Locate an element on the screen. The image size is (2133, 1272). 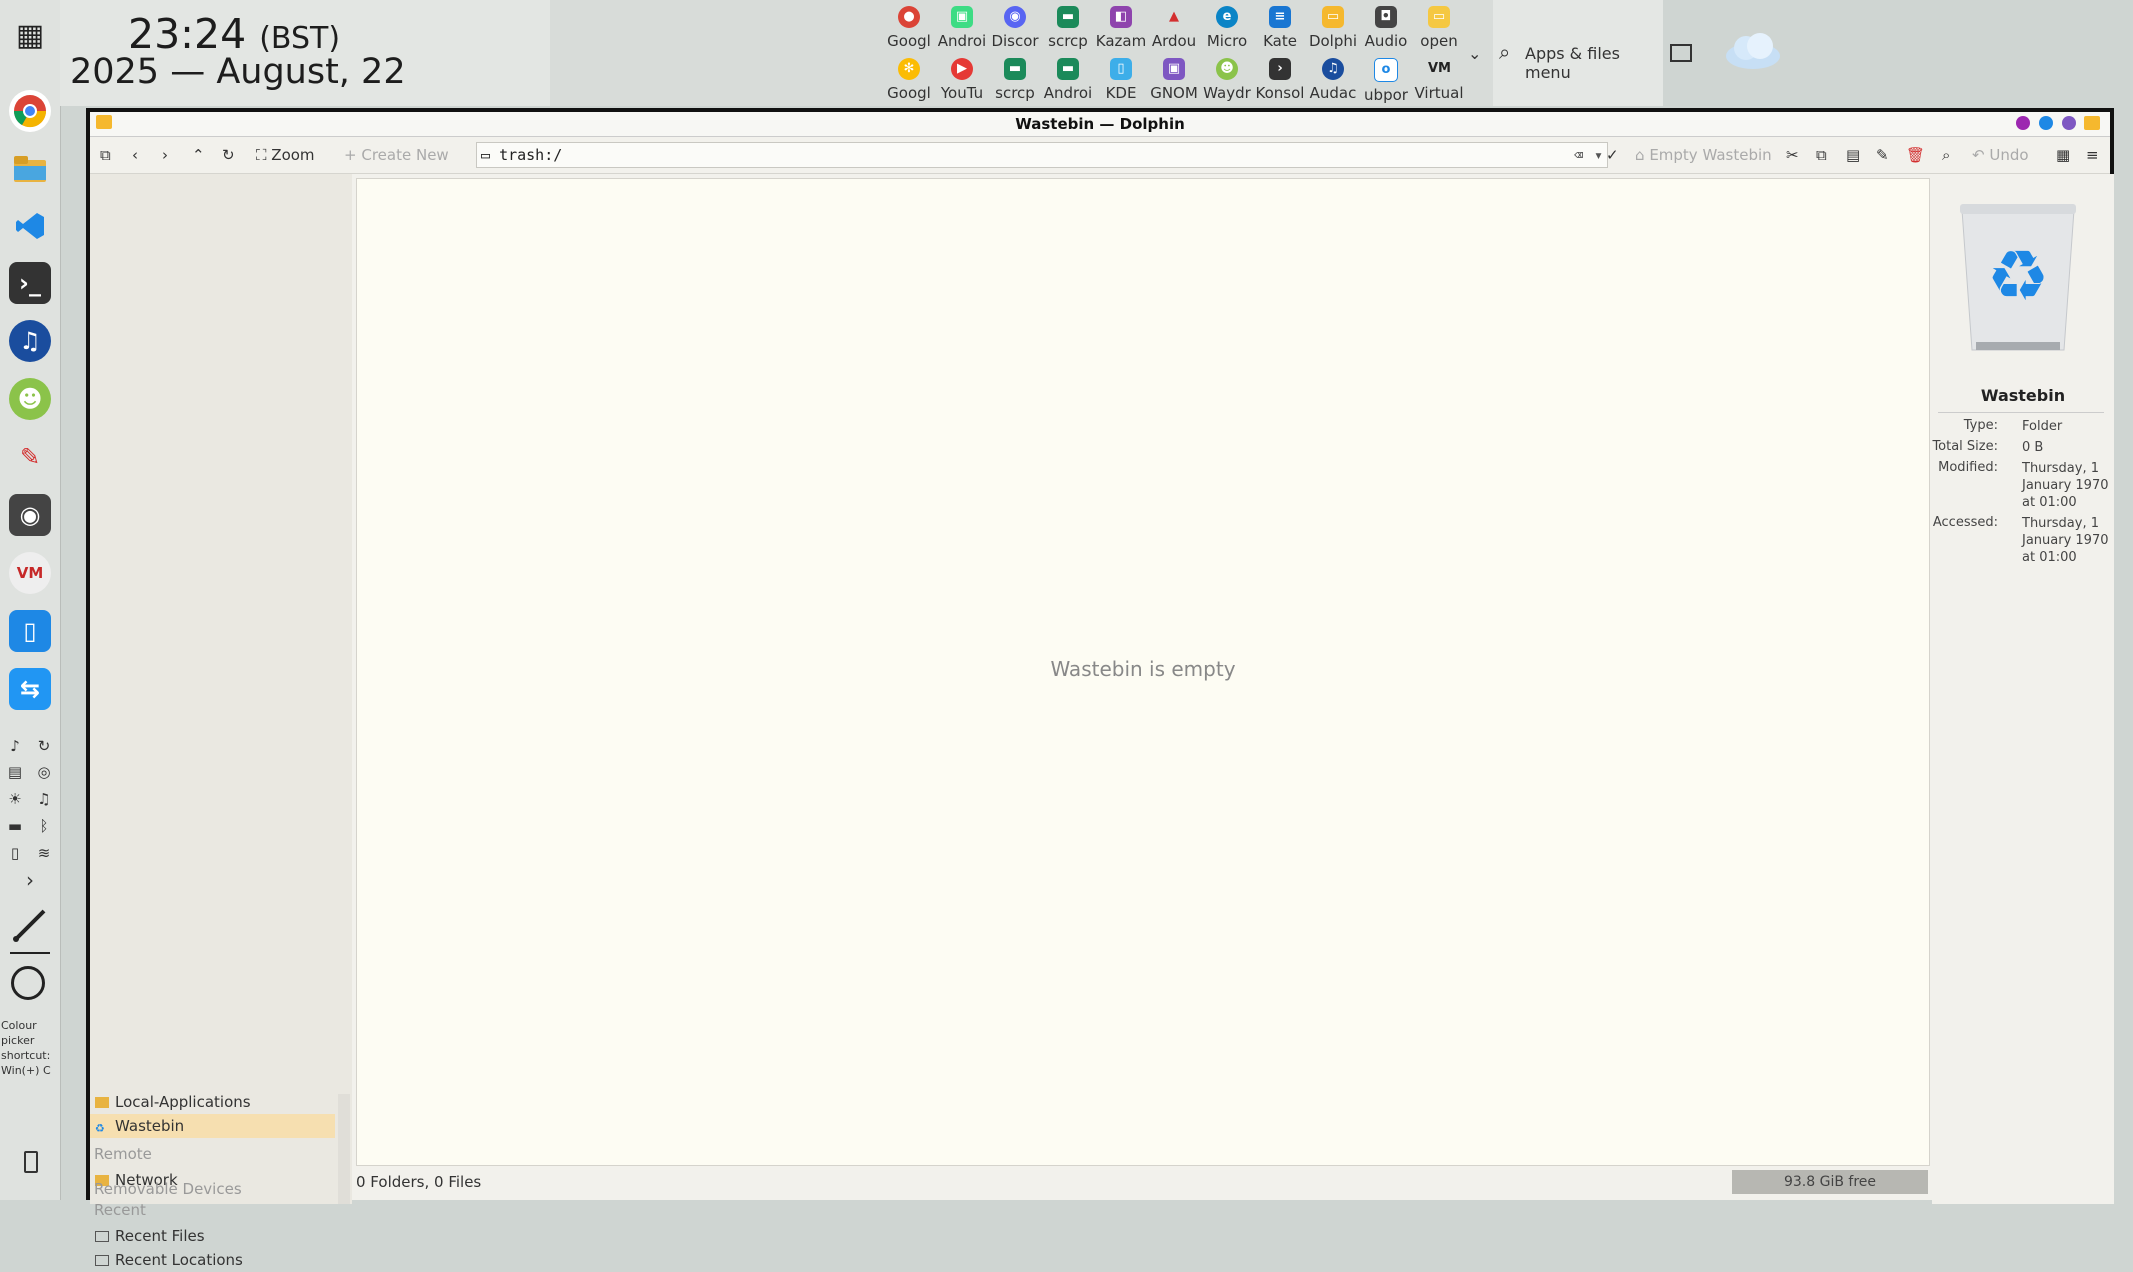
launcher-scrcpy-2: ▬ scrcp is located at coordinates (1015, 80).